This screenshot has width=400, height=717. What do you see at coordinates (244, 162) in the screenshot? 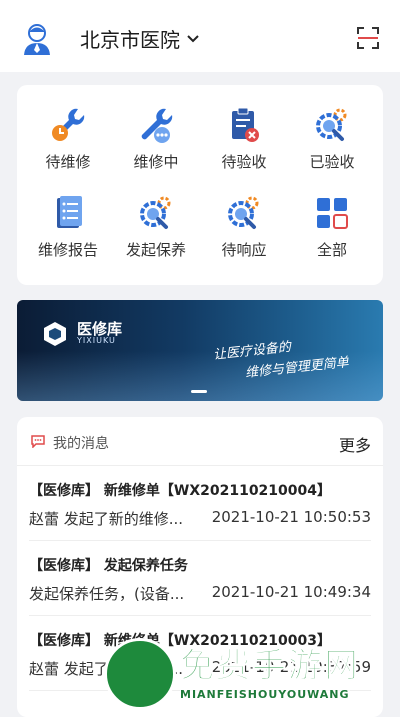
I see `grid-item-label: 待验收` at bounding box center [244, 162].